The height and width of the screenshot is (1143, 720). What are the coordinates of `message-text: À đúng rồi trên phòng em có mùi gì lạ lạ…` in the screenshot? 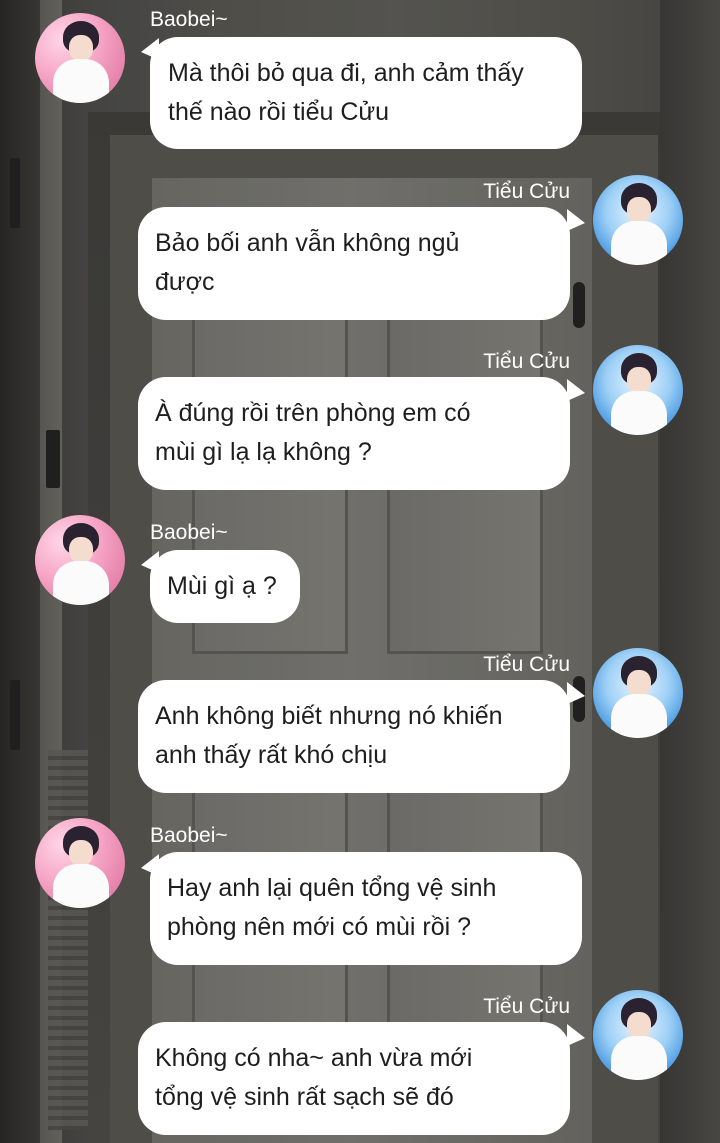 It's located at (313, 432).